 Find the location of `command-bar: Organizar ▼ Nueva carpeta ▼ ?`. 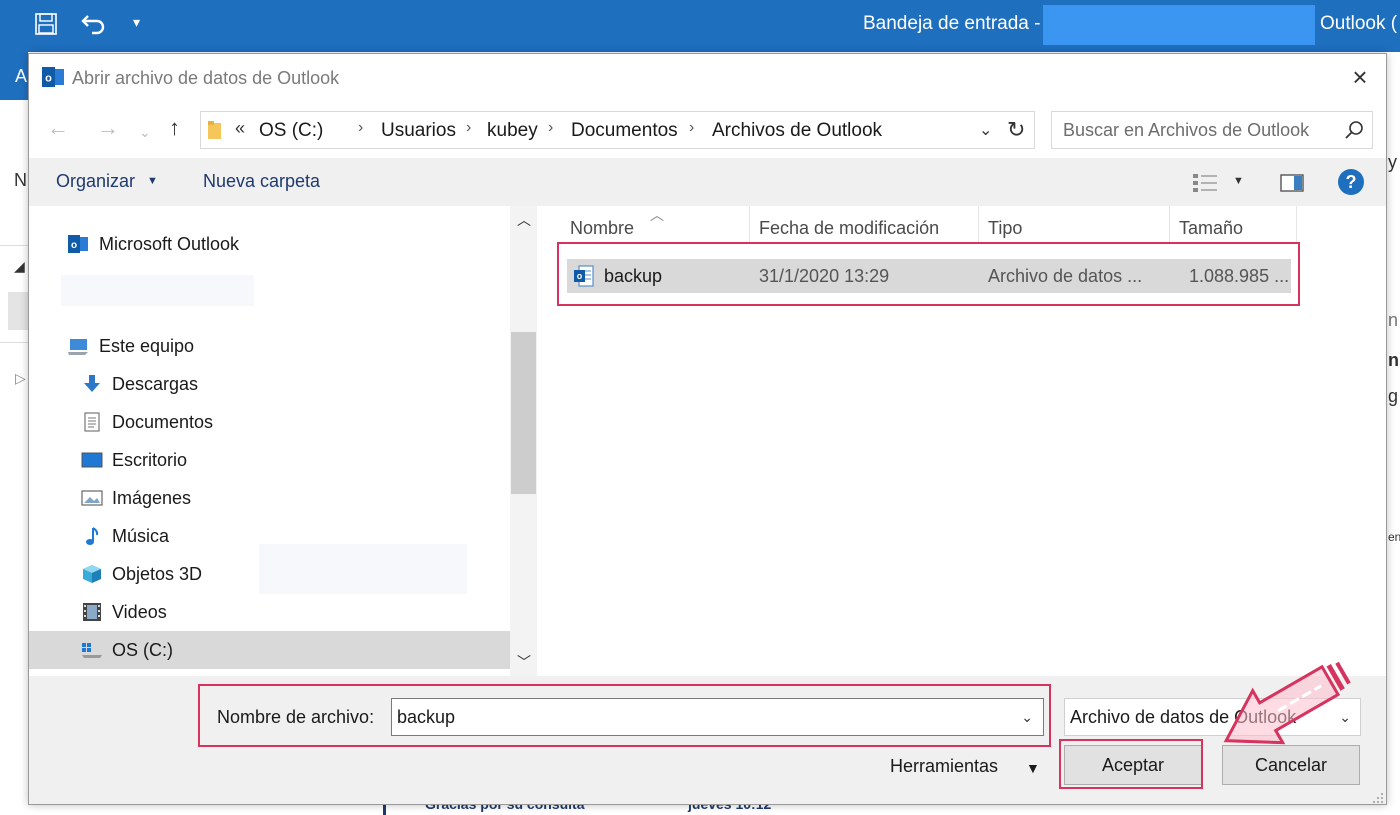

command-bar: Organizar ▼ Nueva carpeta ▼ ? is located at coordinates (707, 182).